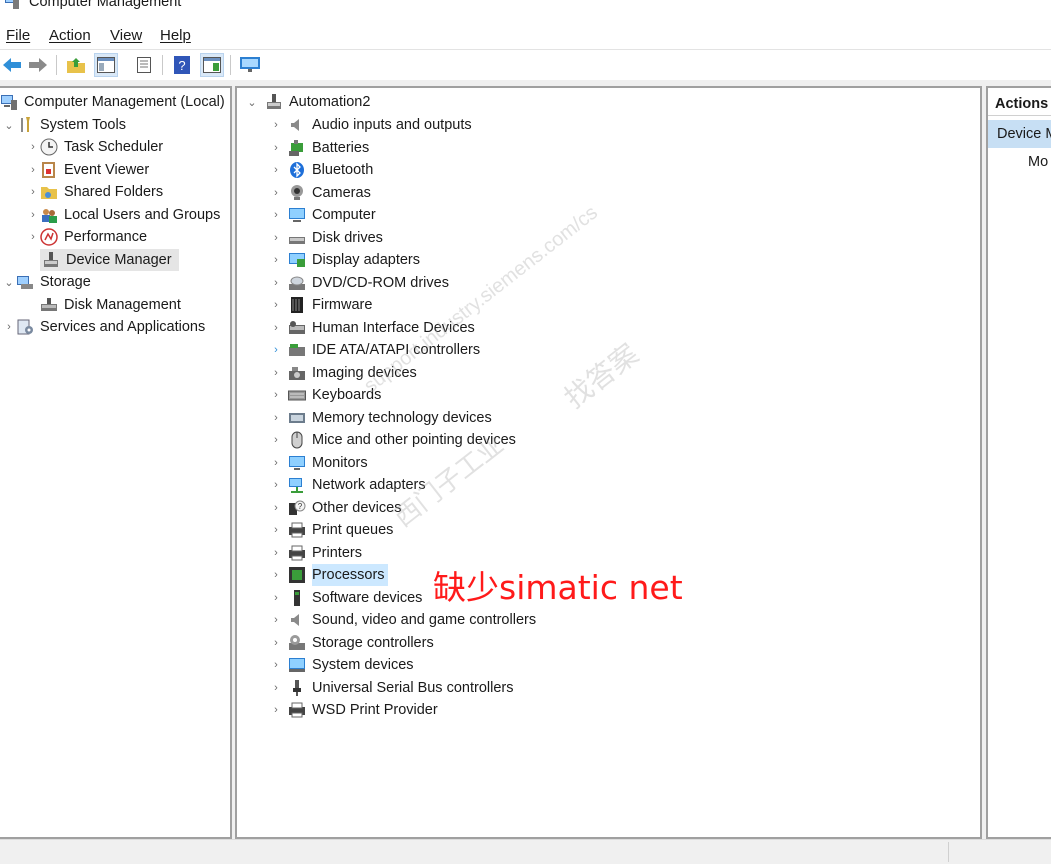 The image size is (1051, 864). I want to click on up-folder-icon, so click(76, 65).